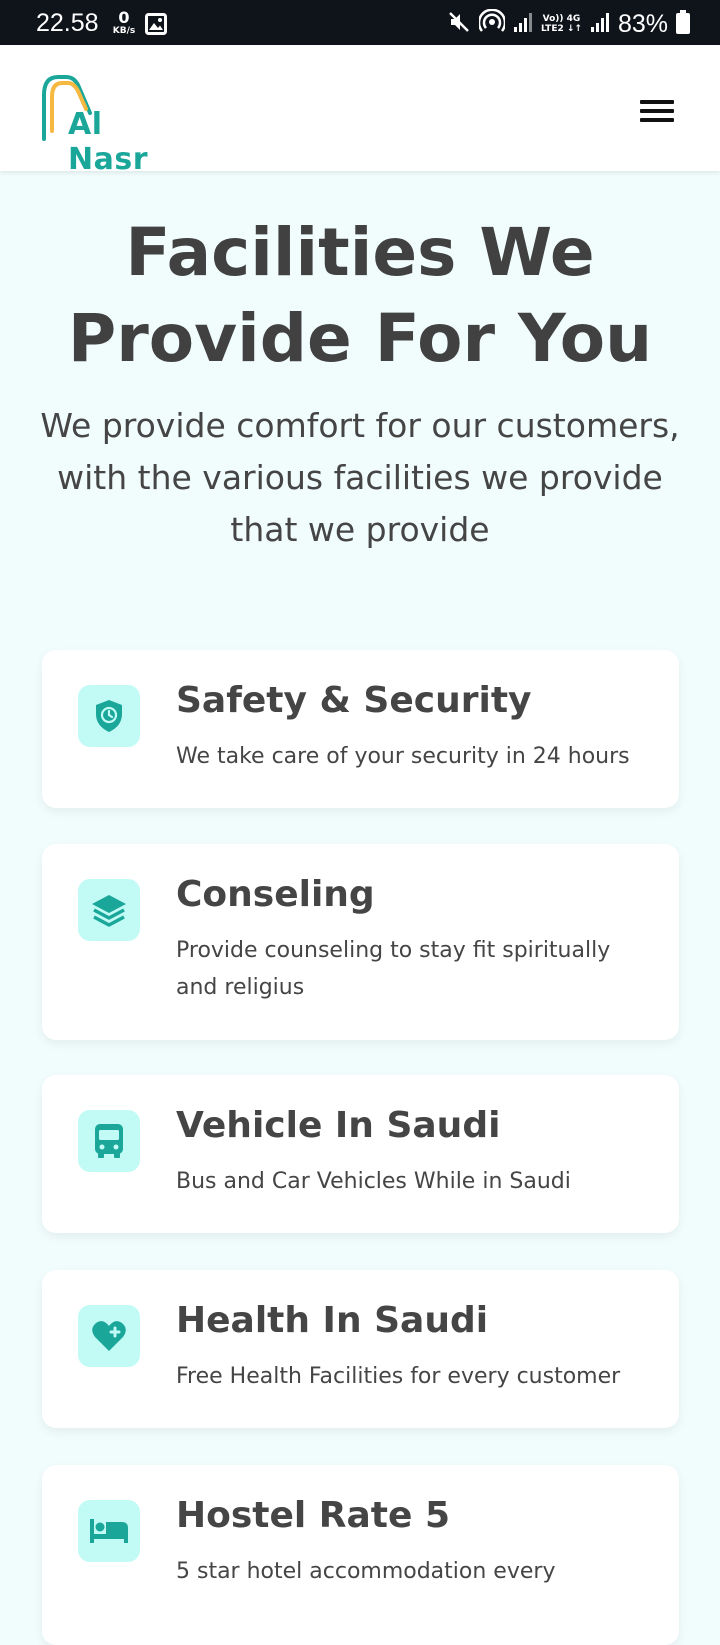 The height and width of the screenshot is (1645, 720). I want to click on net-speed-unit: KB/s, so click(124, 31).